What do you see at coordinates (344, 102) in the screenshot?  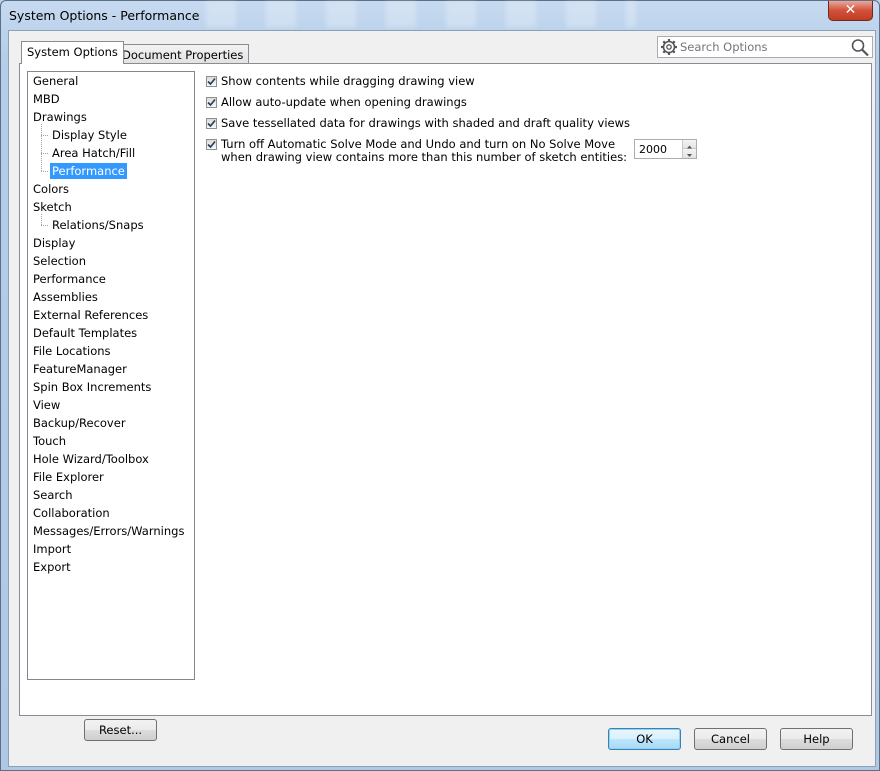 I see `option-label: Allow auto-update when opening drawings` at bounding box center [344, 102].